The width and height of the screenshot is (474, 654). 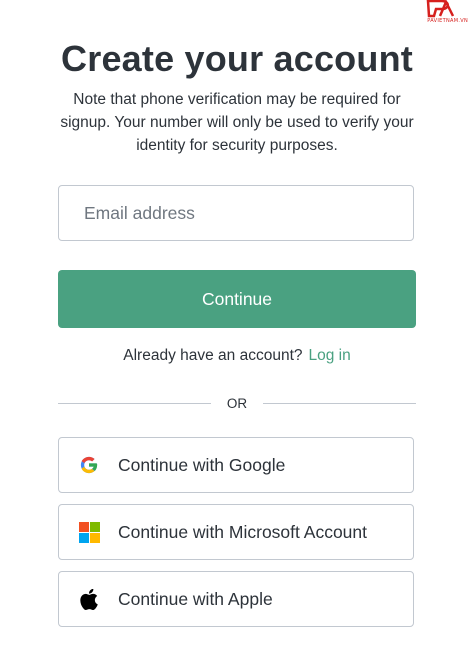 What do you see at coordinates (89, 532) in the screenshot?
I see `microsoft-icon` at bounding box center [89, 532].